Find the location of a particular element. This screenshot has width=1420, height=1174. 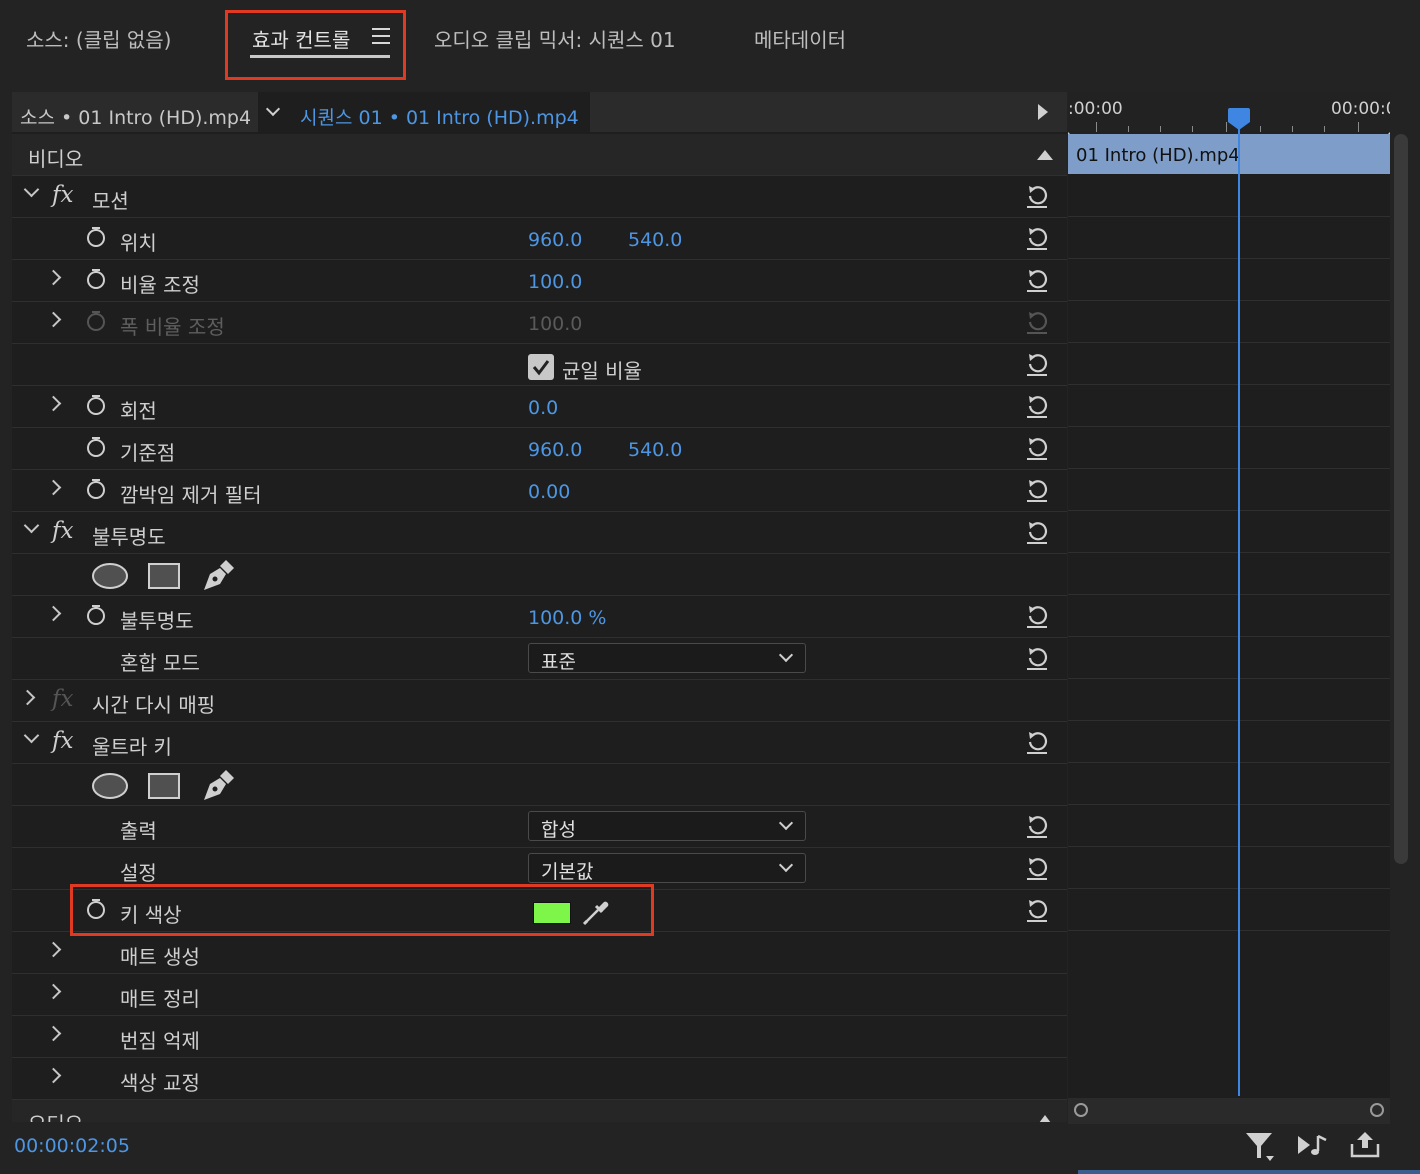

setting-dropdown: 기본값 is located at coordinates (667, 868).